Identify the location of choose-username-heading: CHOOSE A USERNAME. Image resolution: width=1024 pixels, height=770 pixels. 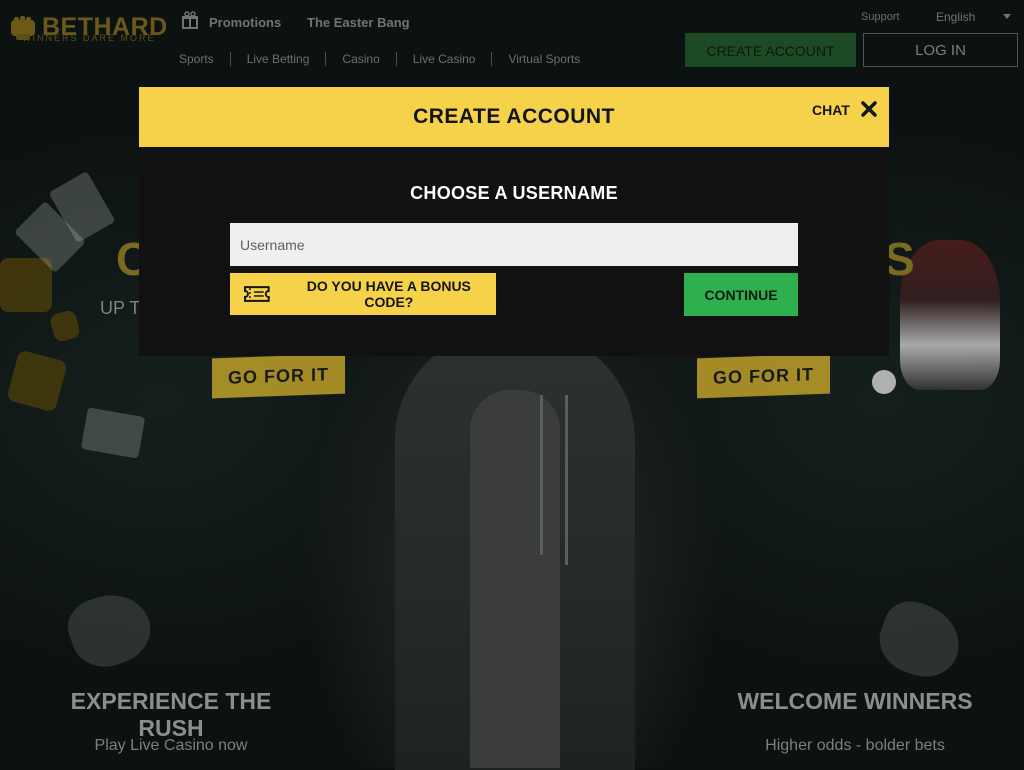
(514, 193).